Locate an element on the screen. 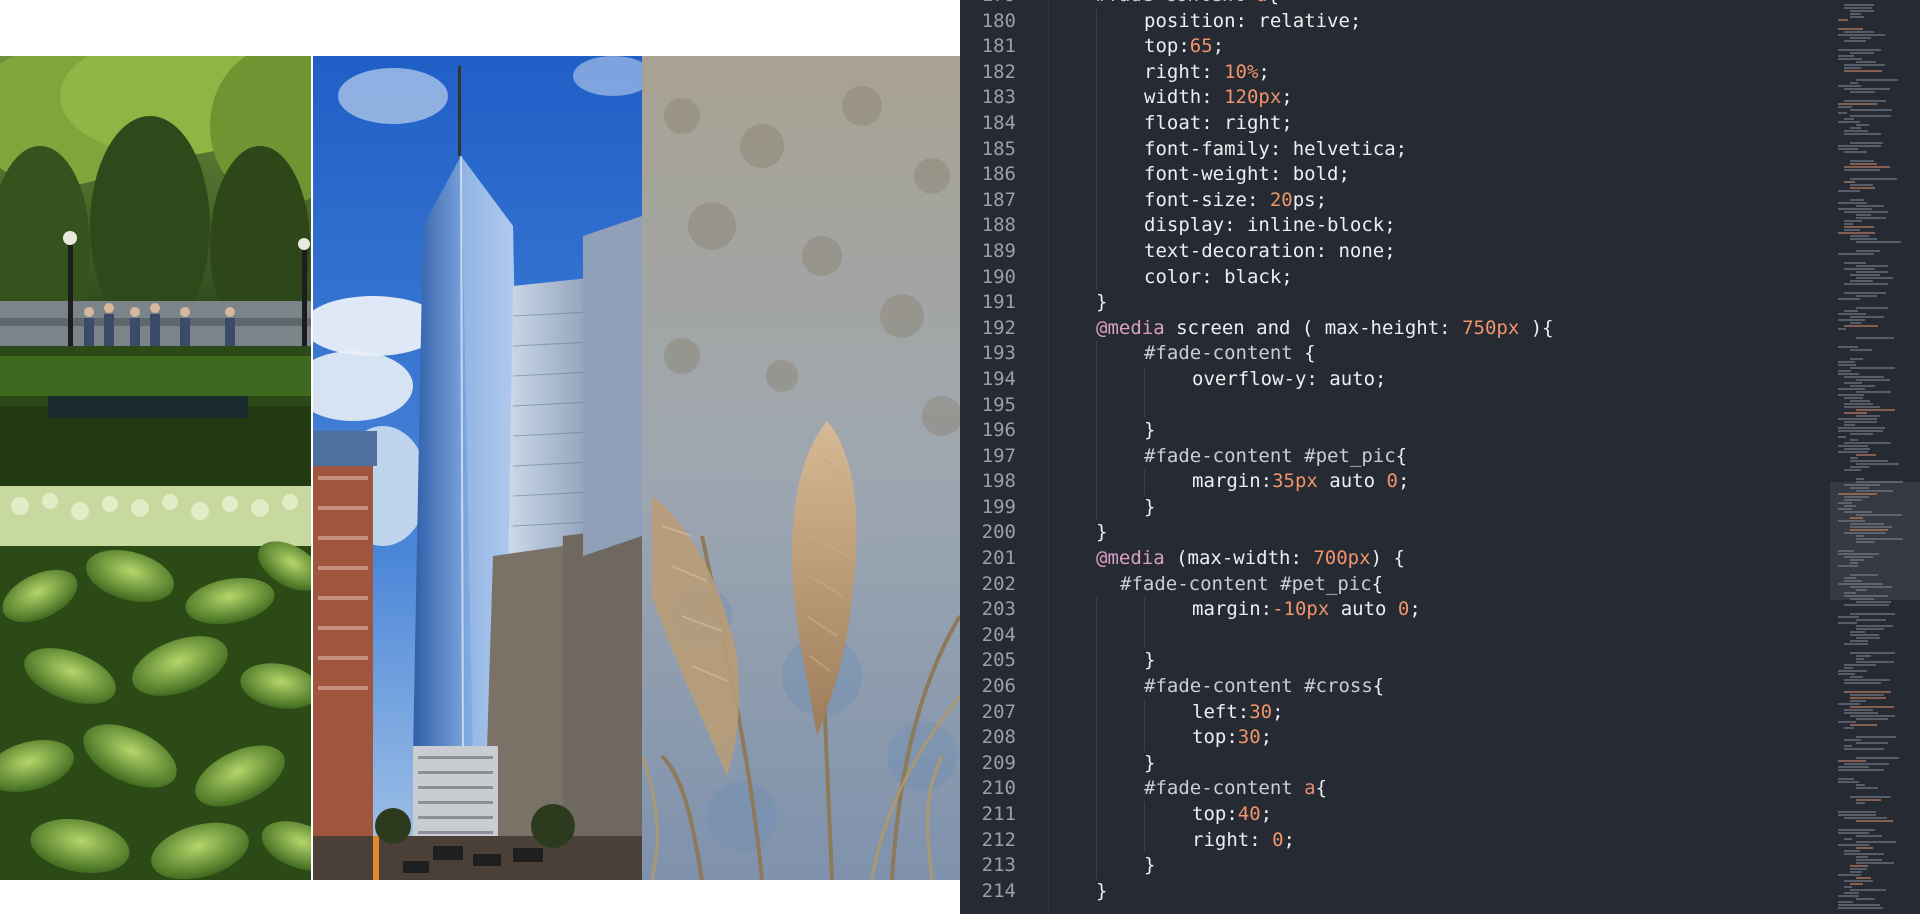 The height and width of the screenshot is (914, 1920). code-text: #fade-content #pet_pic{ is located at coordinates (1251, 585).